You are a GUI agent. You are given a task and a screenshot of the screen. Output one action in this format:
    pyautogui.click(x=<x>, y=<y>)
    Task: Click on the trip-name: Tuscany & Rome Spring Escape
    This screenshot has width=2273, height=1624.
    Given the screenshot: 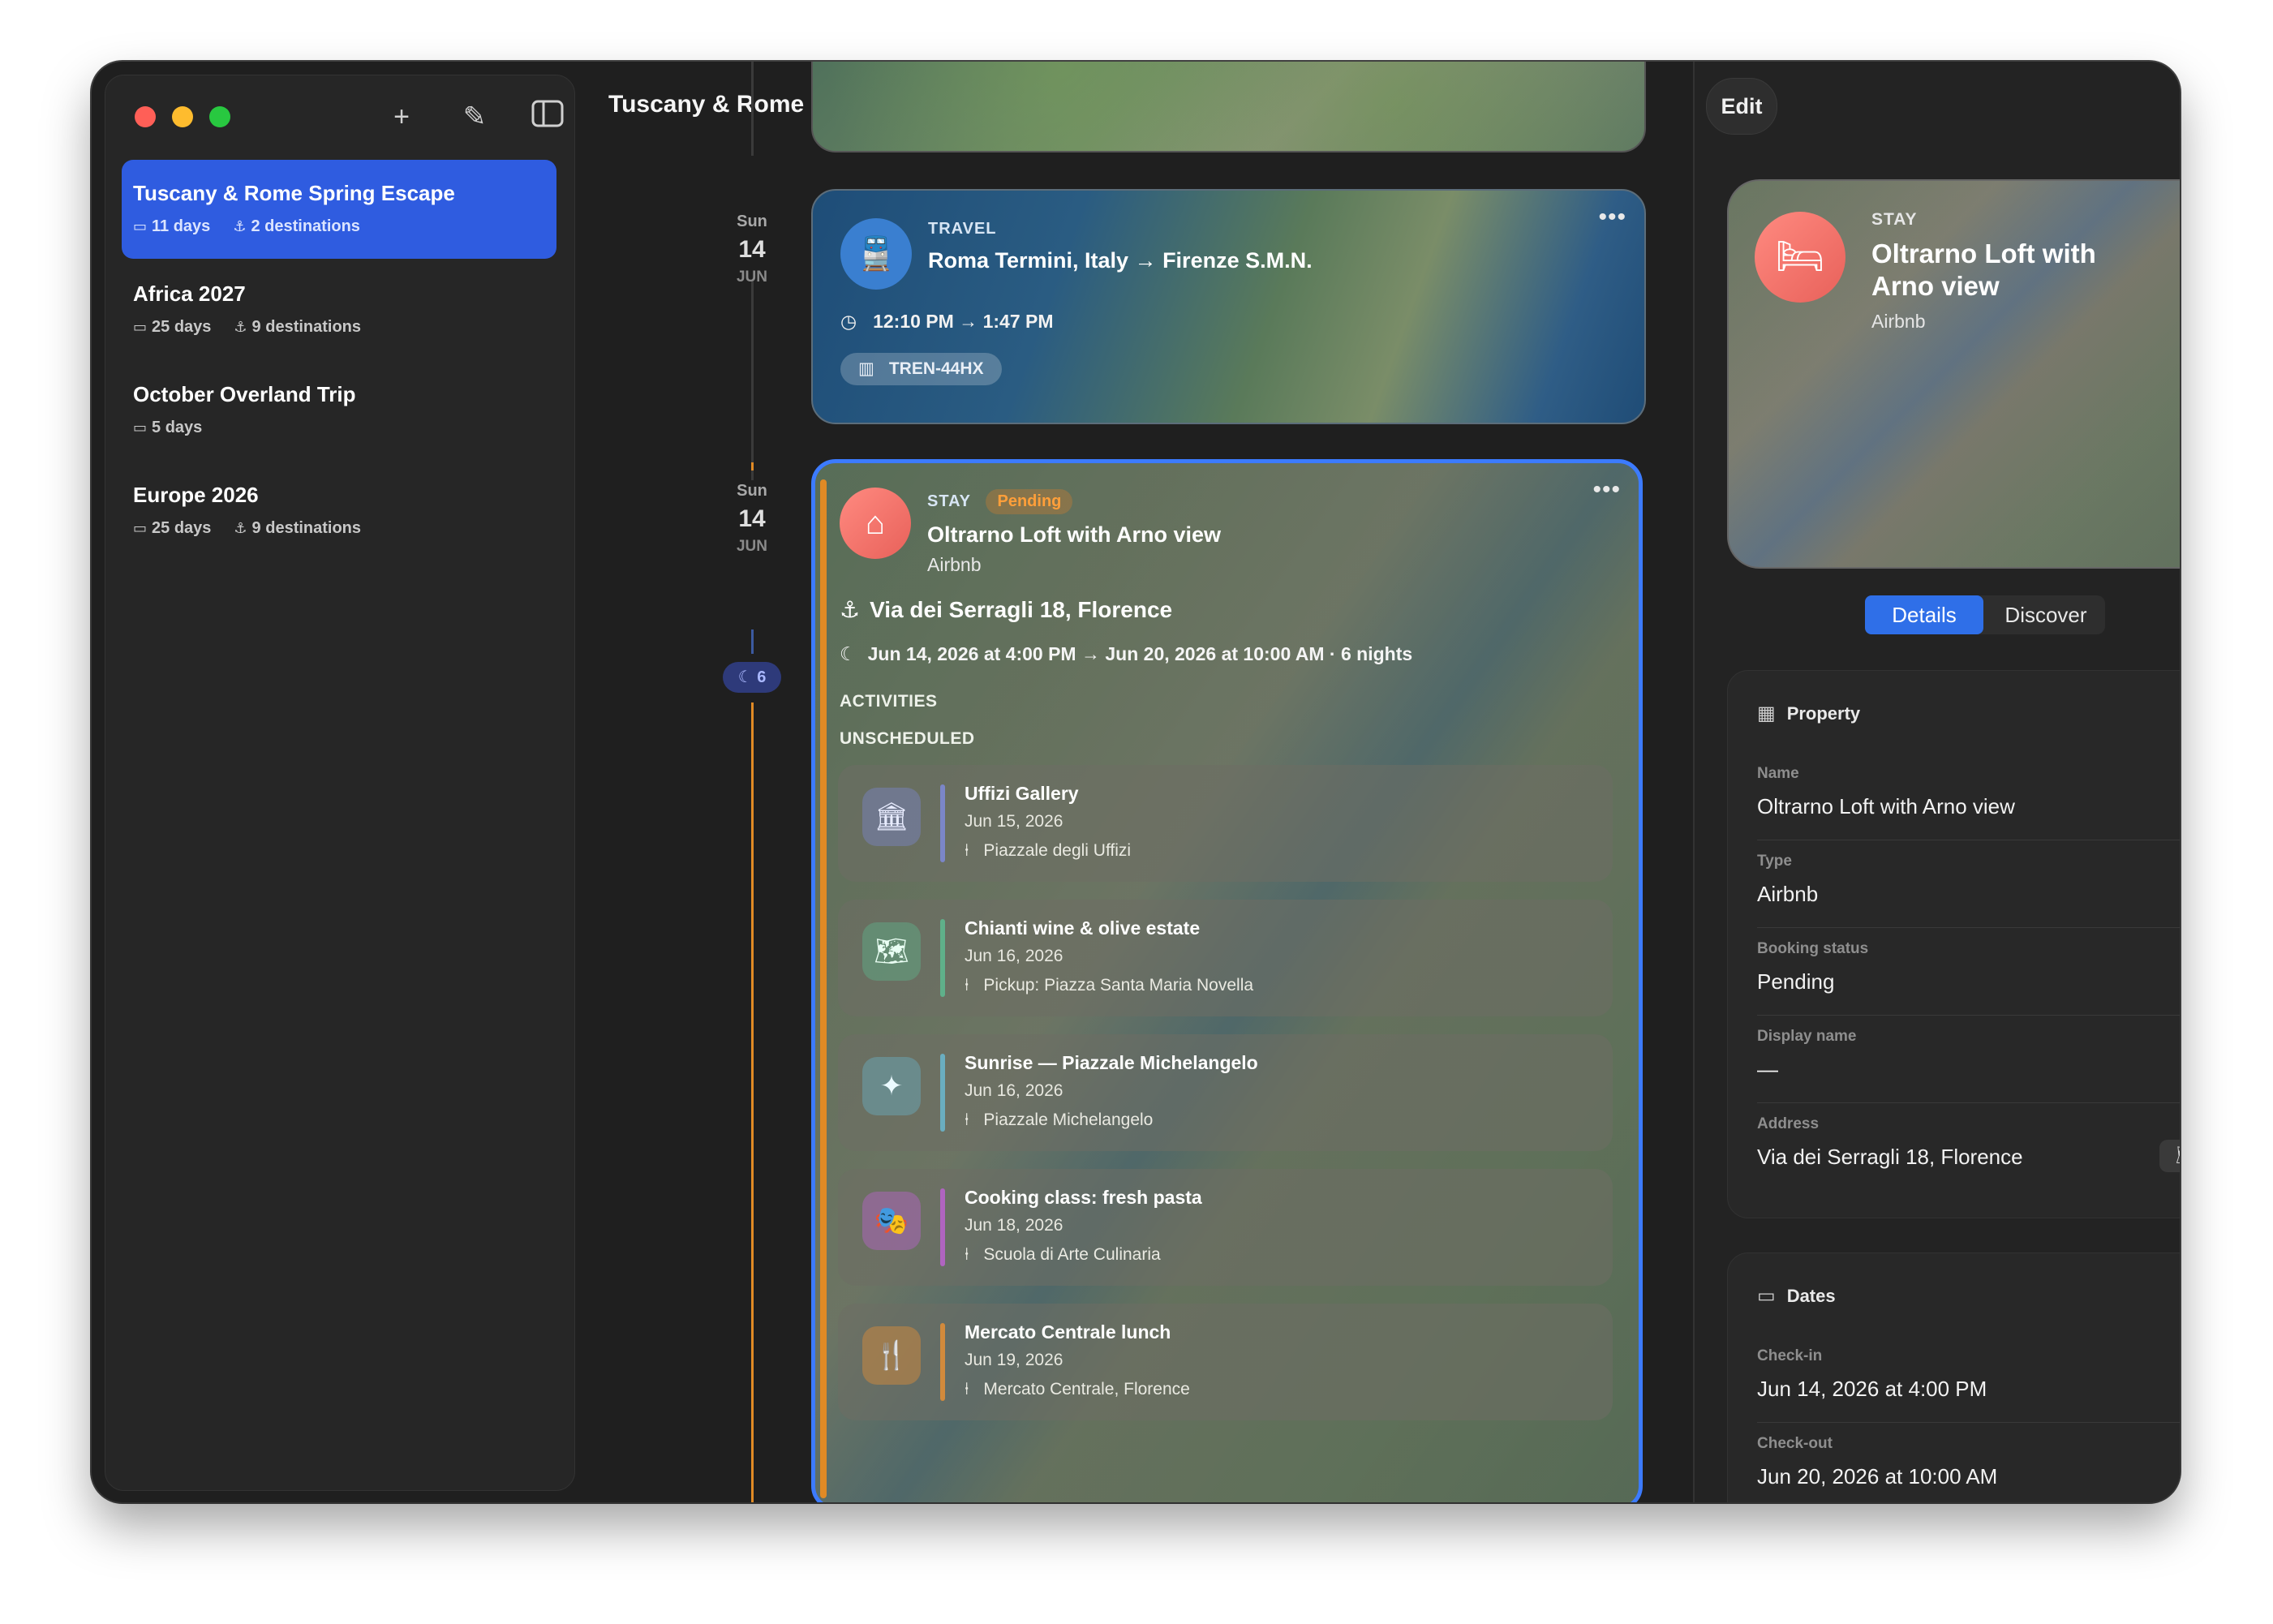 What is the action you would take?
    pyautogui.click(x=294, y=193)
    